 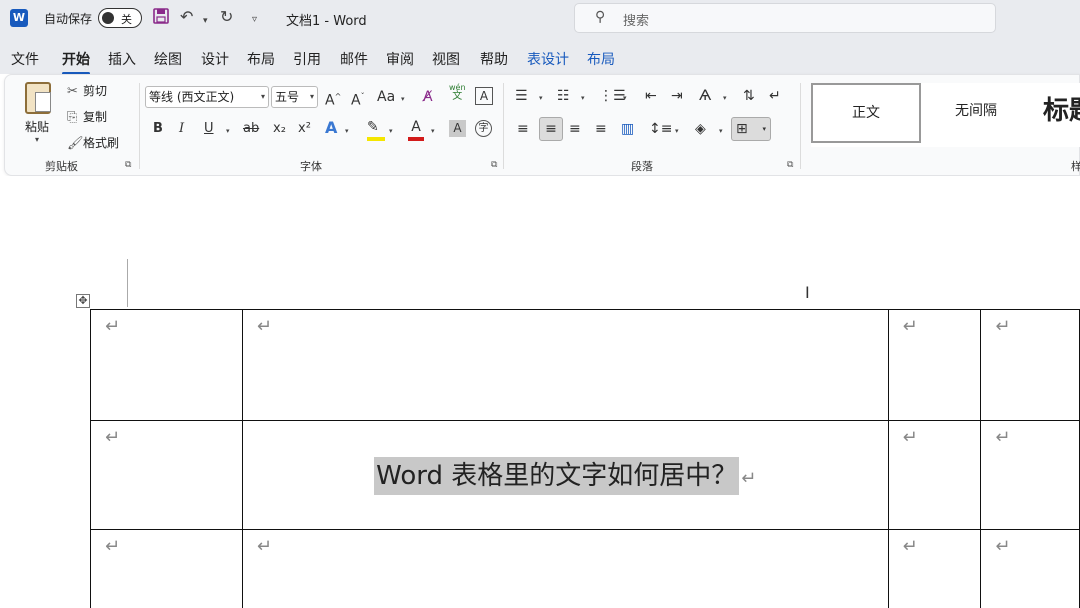 What do you see at coordinates (120, 18) in the screenshot?
I see `autosave-toggle: 关` at bounding box center [120, 18].